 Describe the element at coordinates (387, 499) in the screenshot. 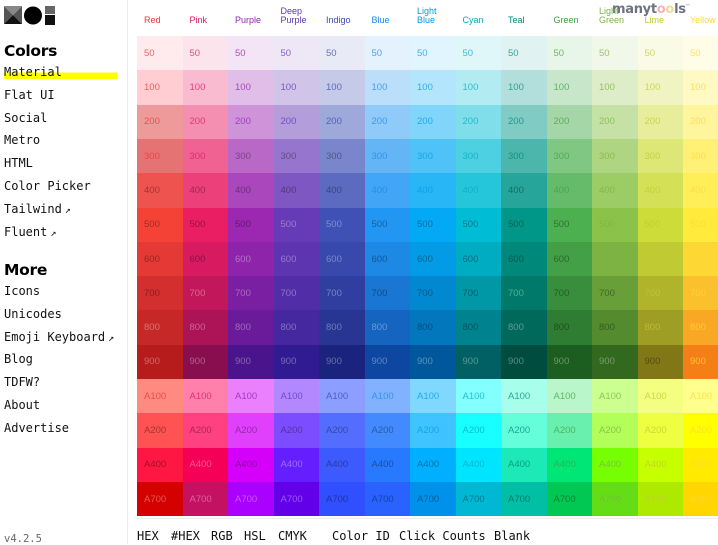

I see `color-swatch-blue-a700: A700` at that location.